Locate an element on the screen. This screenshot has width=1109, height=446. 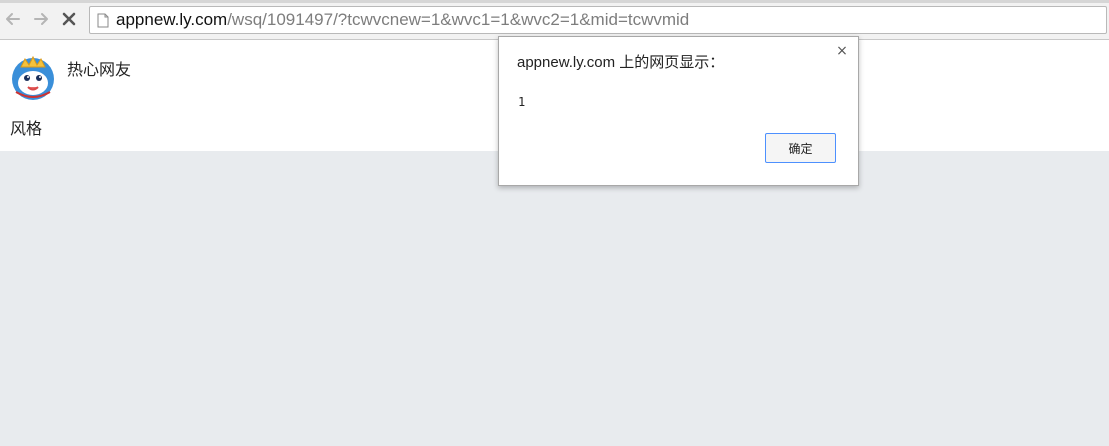
tab-strip is located at coordinates (554, 1).